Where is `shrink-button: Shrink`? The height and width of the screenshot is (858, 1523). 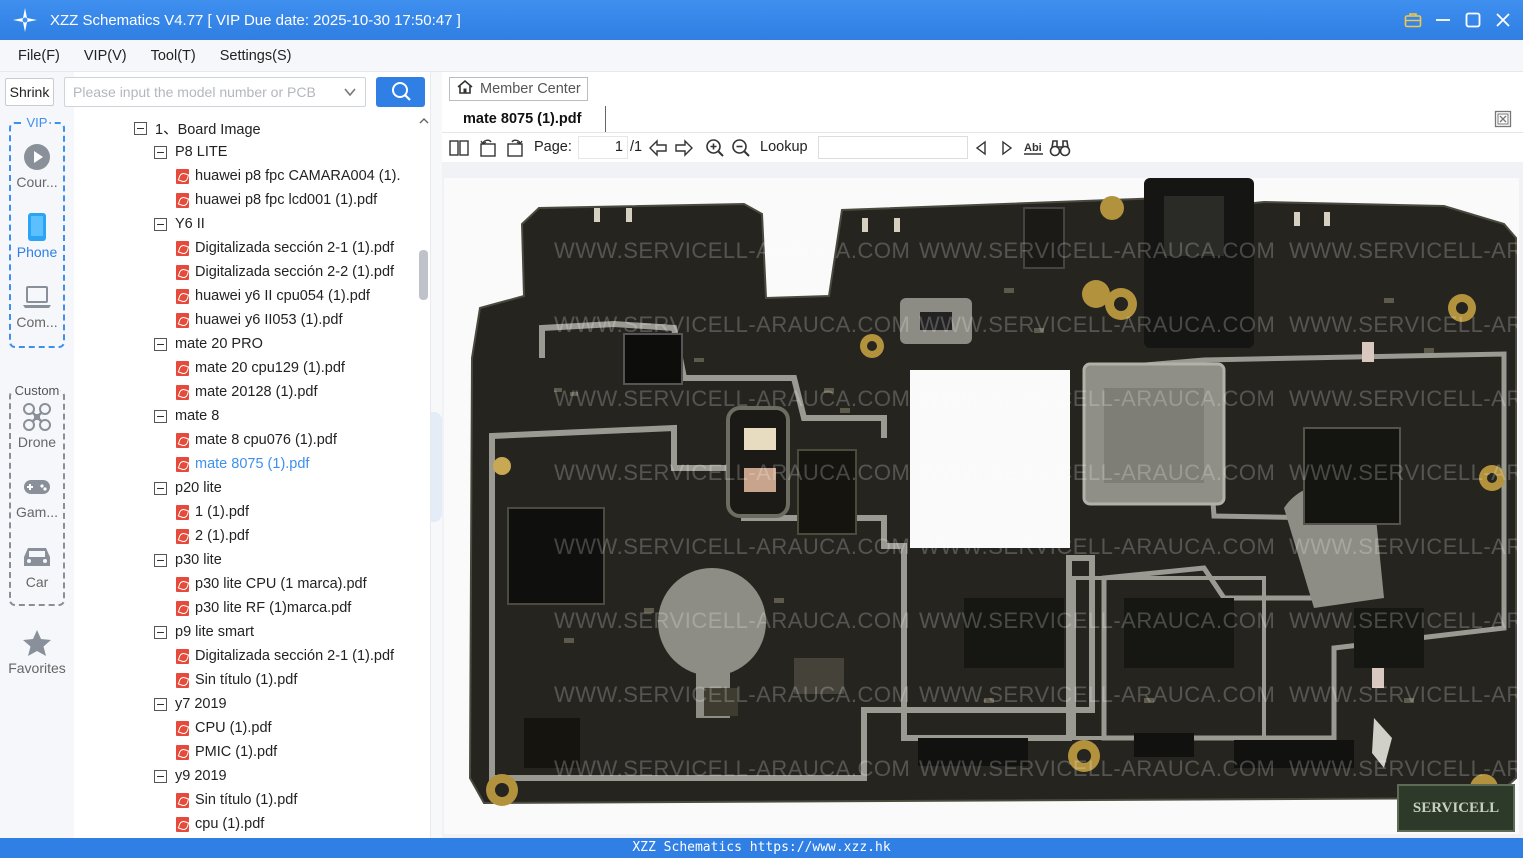
shrink-button: Shrink is located at coordinates (29, 92).